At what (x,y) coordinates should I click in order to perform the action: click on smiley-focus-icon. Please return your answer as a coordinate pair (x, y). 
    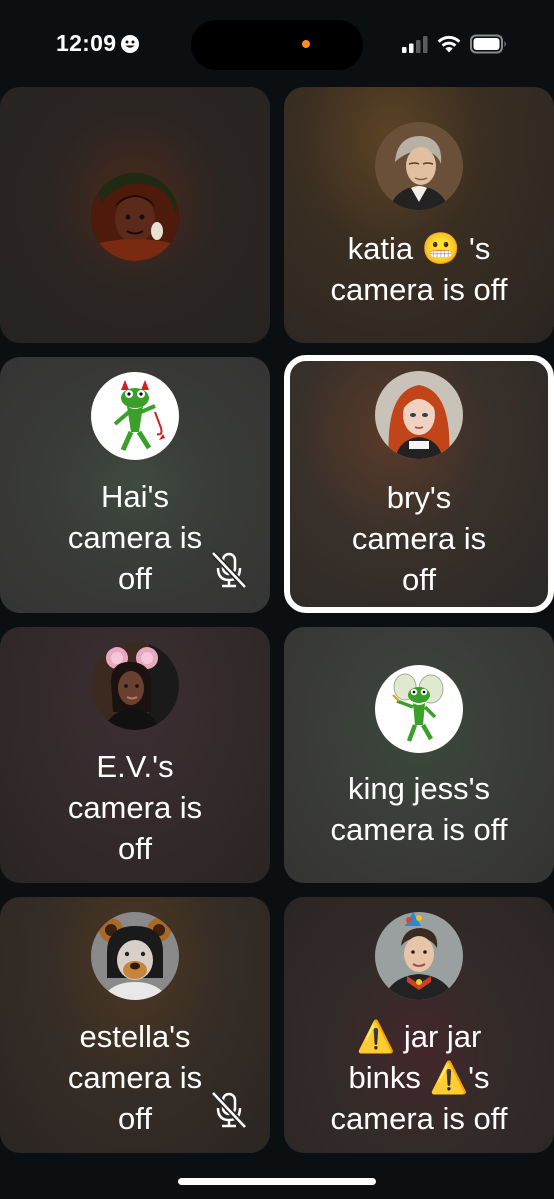
    Looking at the image, I should click on (130, 43).